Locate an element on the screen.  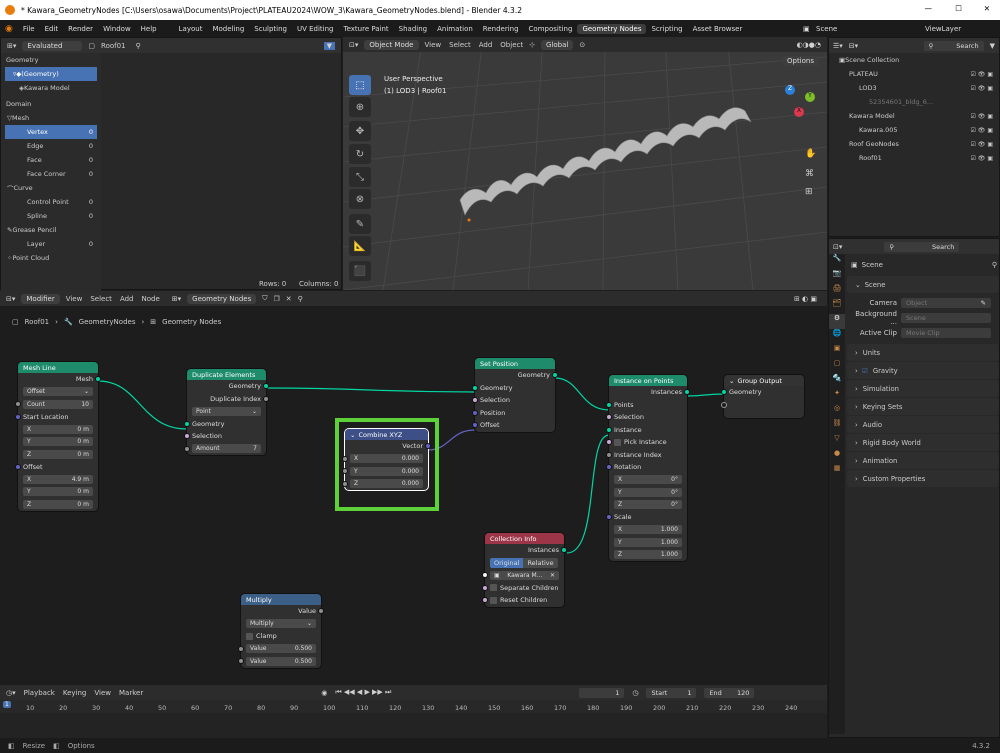
start-frame-field: Start 1 is located at coordinates (671, 692).